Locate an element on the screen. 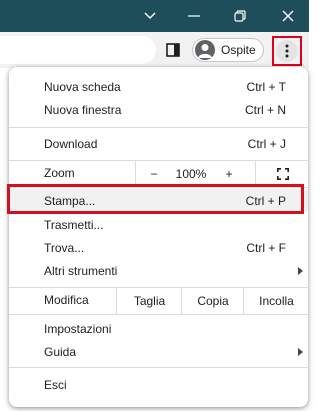  menu-item-label: Guida is located at coordinates (60, 351).